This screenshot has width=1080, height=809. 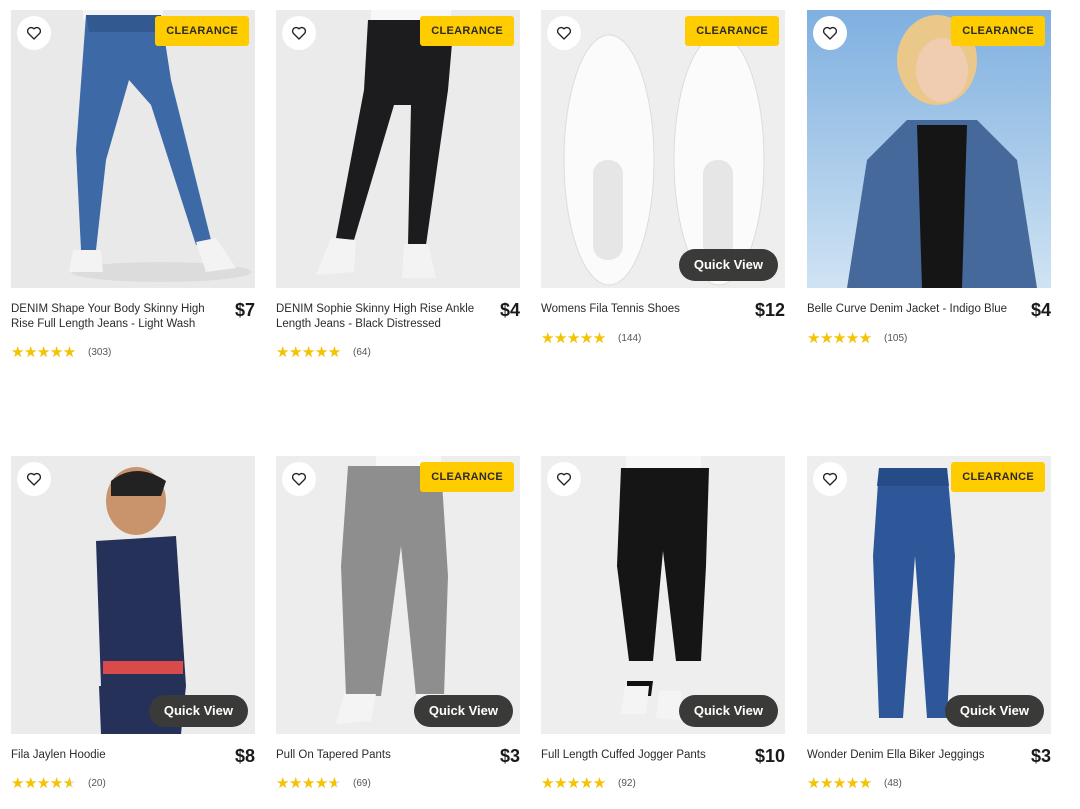 What do you see at coordinates (769, 310) in the screenshot?
I see `product-price: $12` at bounding box center [769, 310].